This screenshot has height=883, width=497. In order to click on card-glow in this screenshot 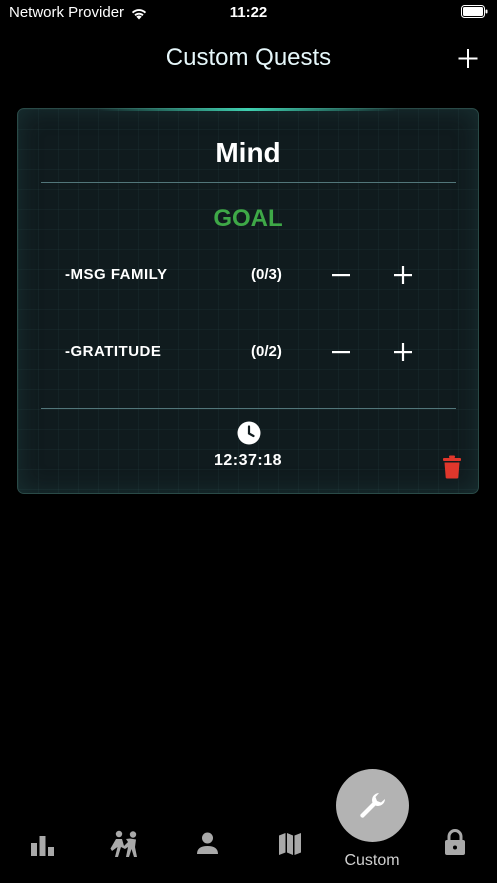, I will do `click(248, 109)`.